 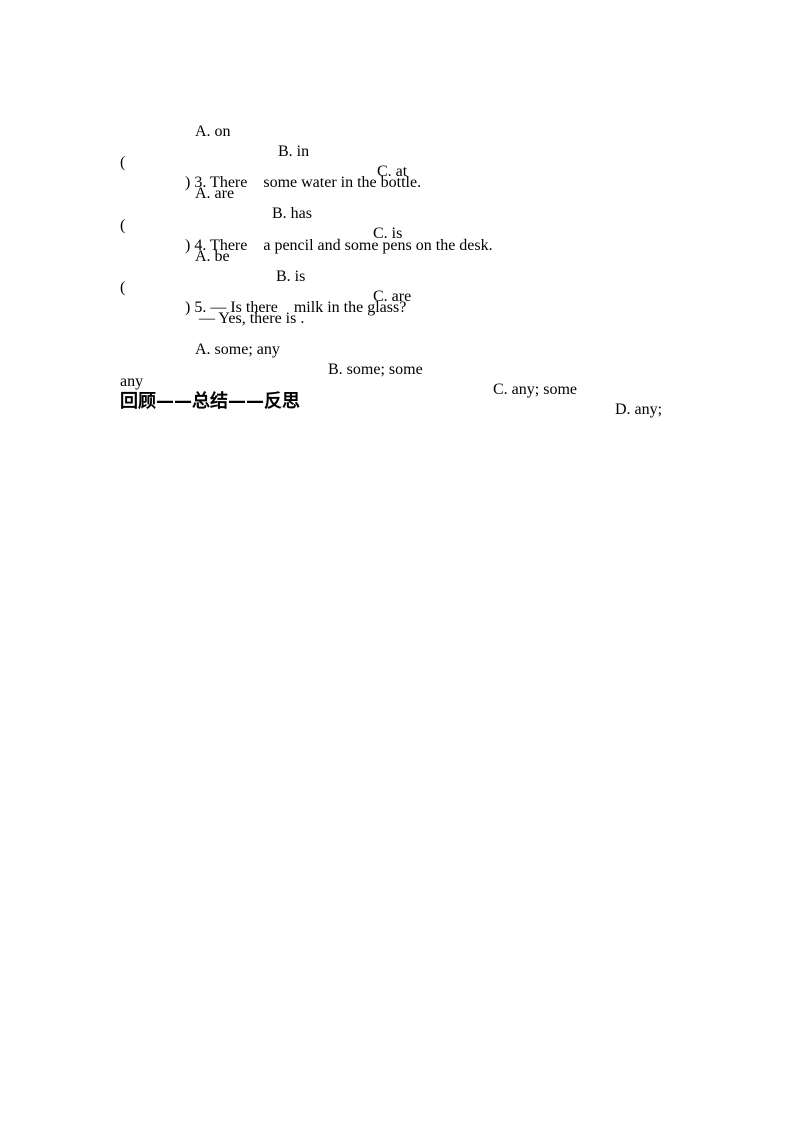 I want to click on q5-options-wrap: any, so click(x=71, y=382).